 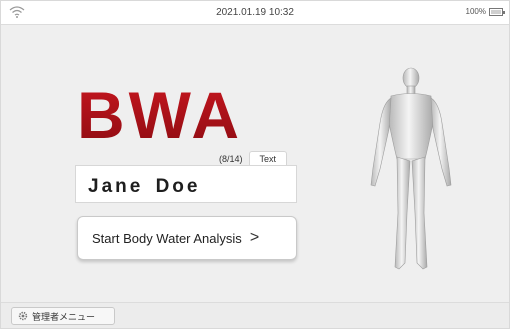 What do you see at coordinates (255, 315) in the screenshot?
I see `bottom-bar: 管理者メニュー` at bounding box center [255, 315].